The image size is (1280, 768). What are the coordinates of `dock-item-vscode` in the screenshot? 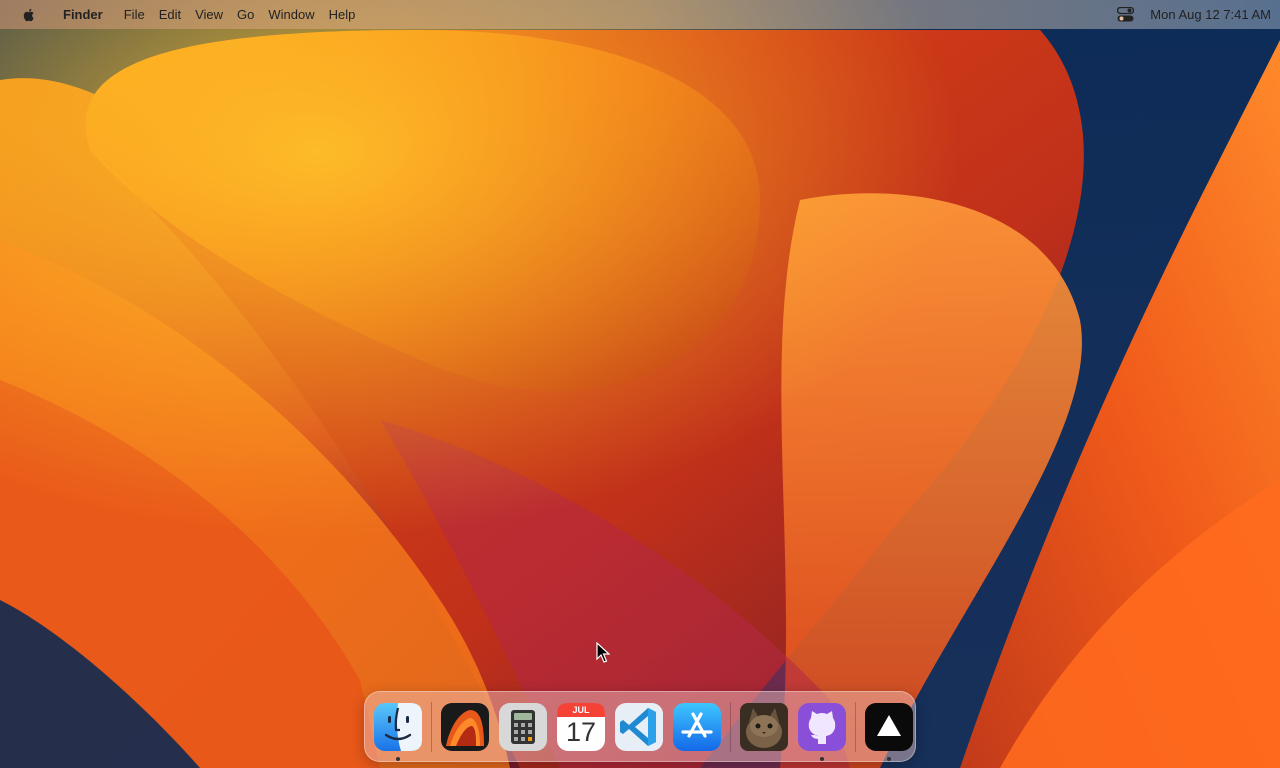 It's located at (639, 727).